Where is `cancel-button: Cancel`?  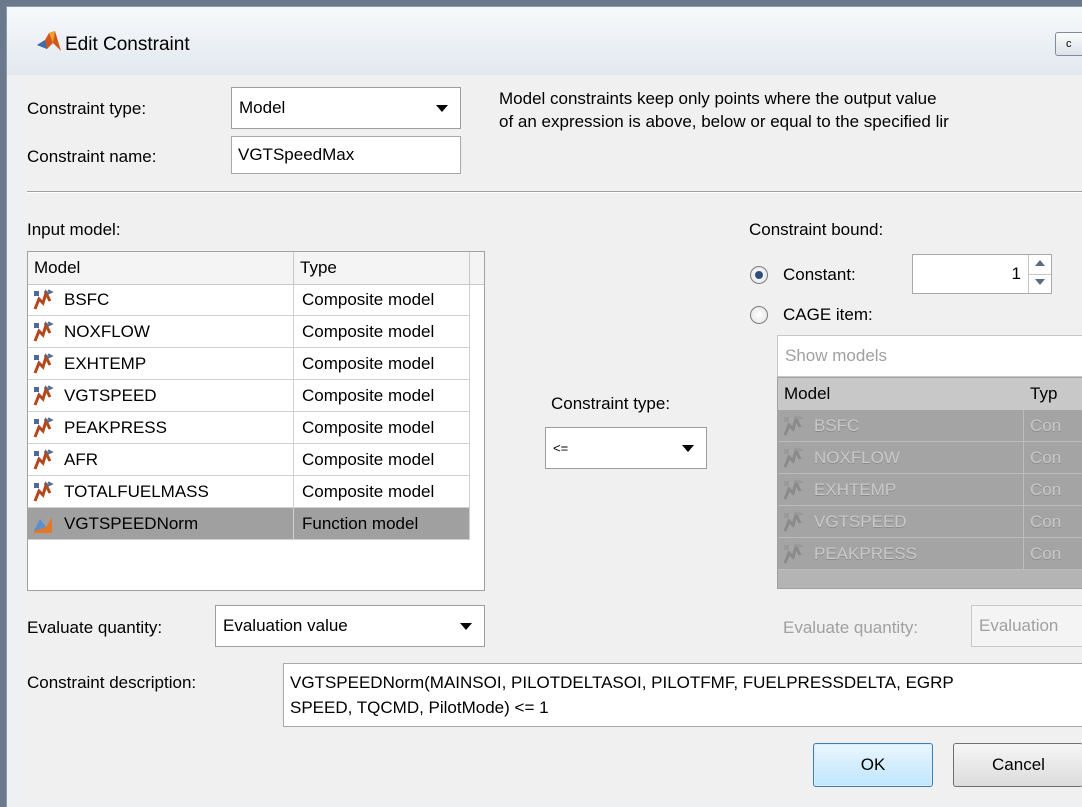
cancel-button: Cancel is located at coordinates (1017, 765).